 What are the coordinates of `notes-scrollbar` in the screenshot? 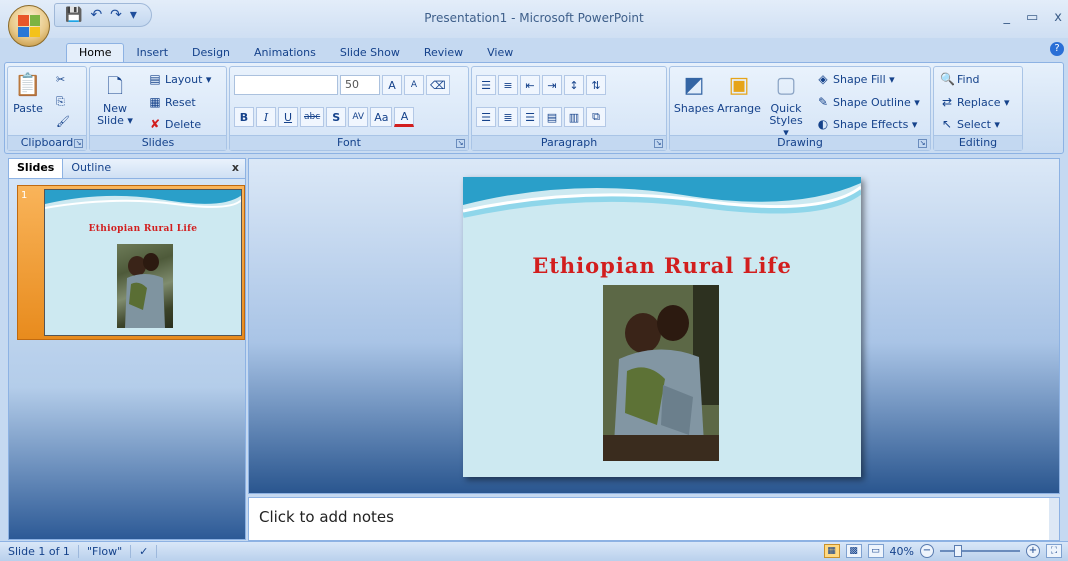 It's located at (1054, 519).